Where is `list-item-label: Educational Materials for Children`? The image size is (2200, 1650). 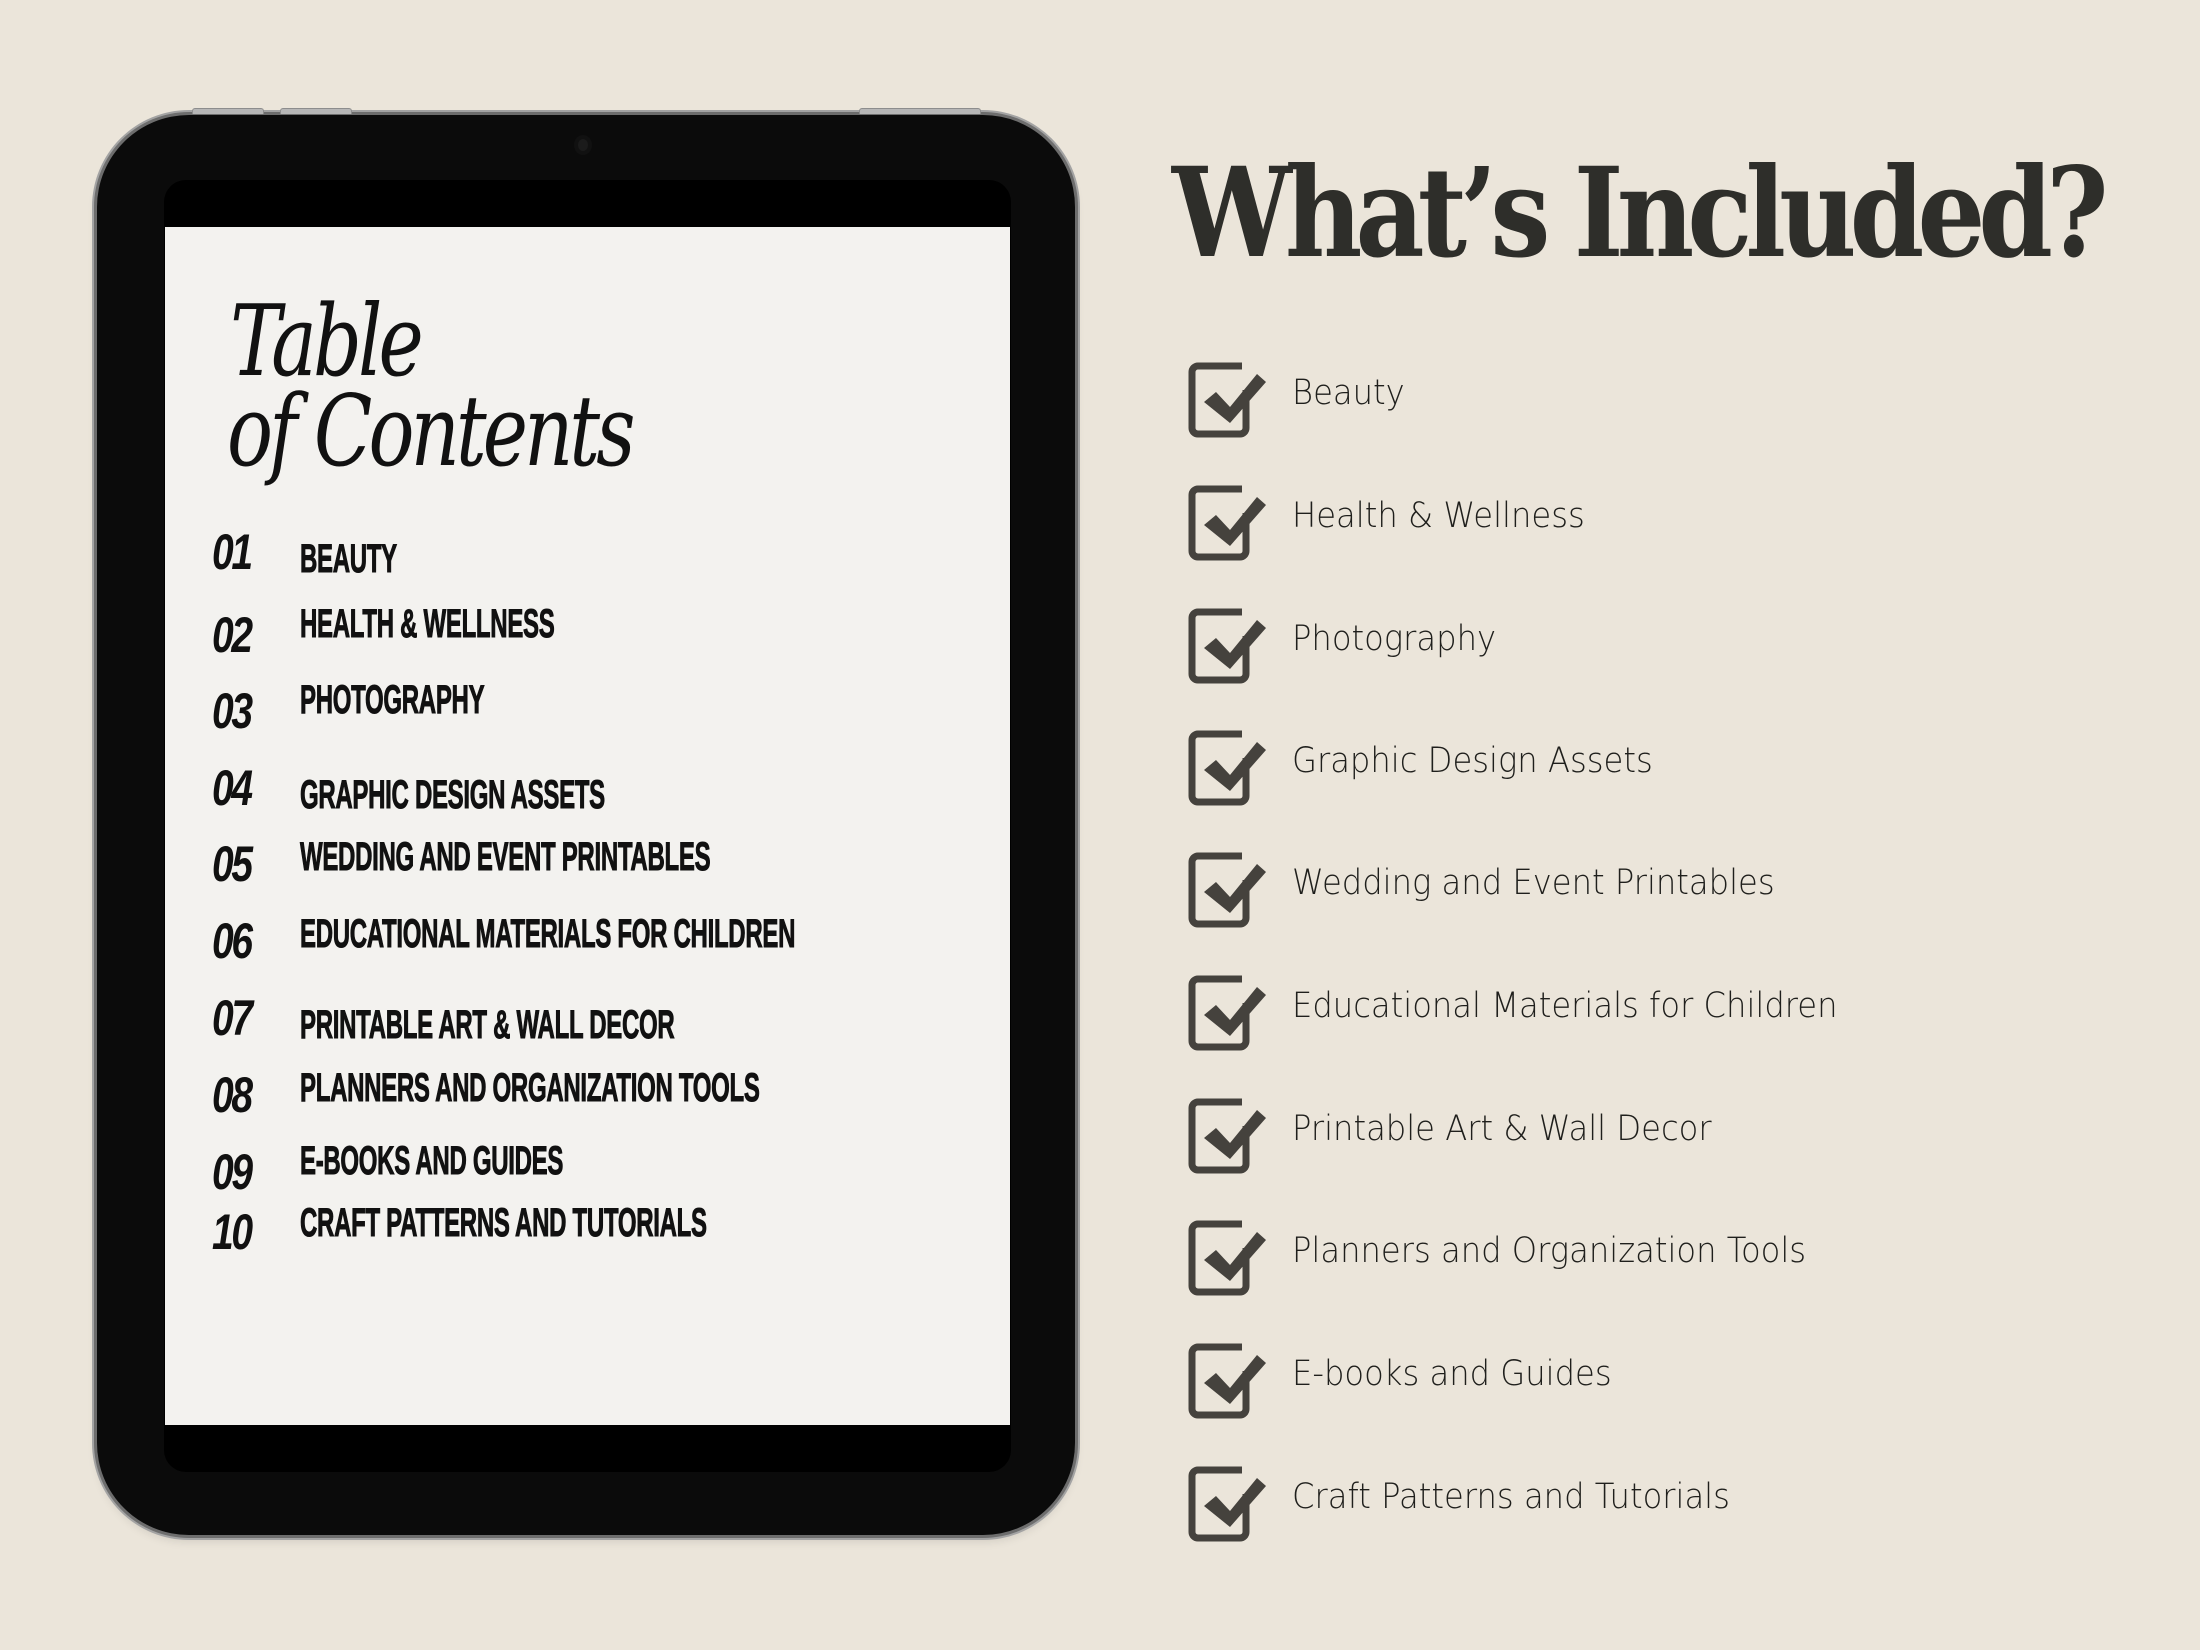
list-item-label: Educational Materials for Children is located at coordinates (1565, 1006).